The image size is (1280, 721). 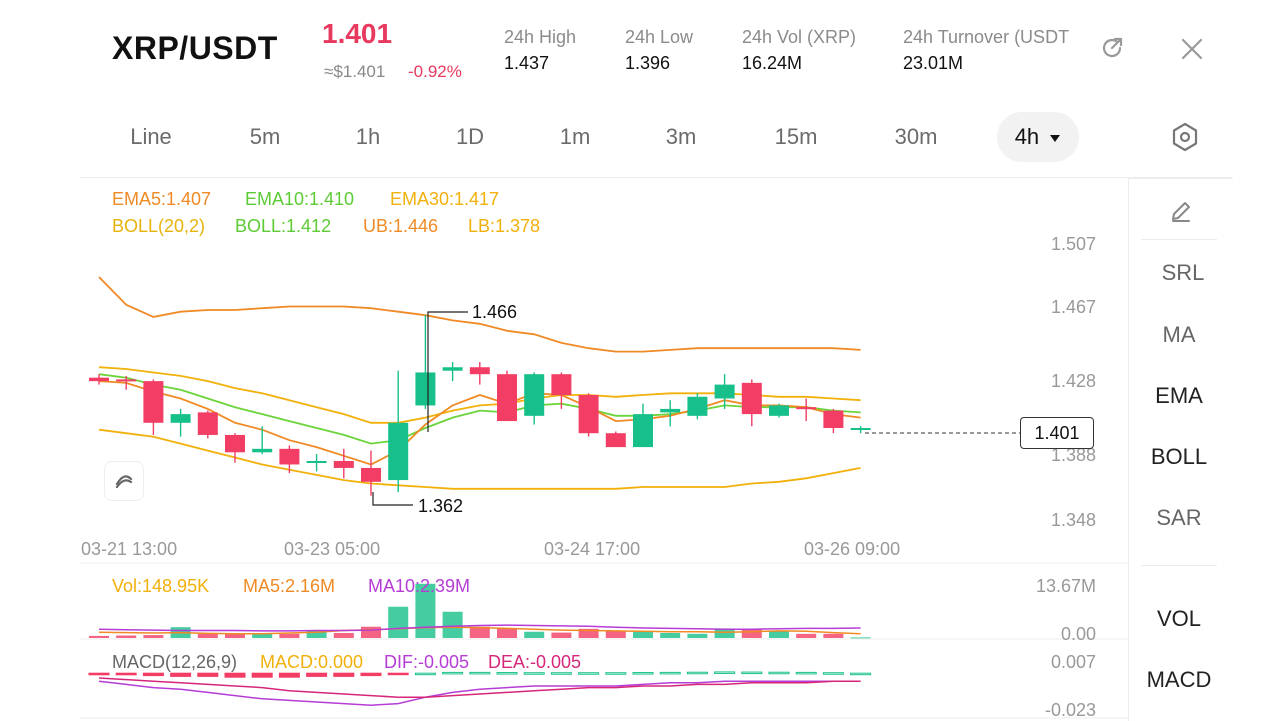 I want to click on tool-macd: MACD, so click(x=1179, y=680).